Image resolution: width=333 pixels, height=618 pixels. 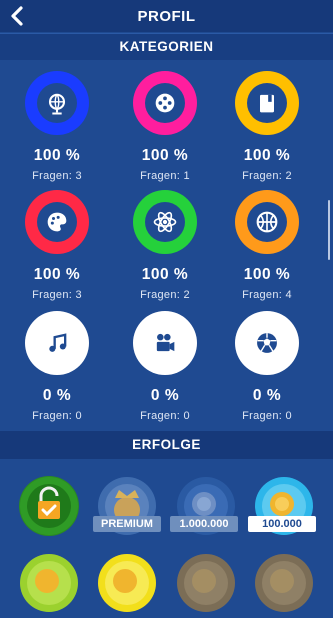 What do you see at coordinates (267, 295) in the screenshot?
I see `category-question-count: Fragen: 4` at bounding box center [267, 295].